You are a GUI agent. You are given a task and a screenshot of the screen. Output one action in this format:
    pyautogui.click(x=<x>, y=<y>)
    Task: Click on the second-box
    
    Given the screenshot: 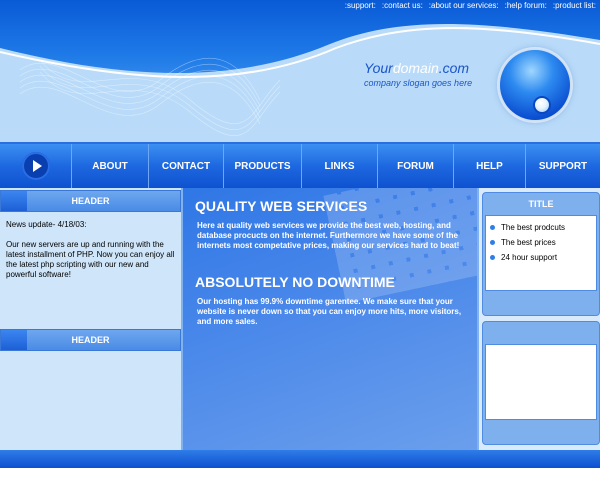 What is the action you would take?
    pyautogui.click(x=541, y=383)
    